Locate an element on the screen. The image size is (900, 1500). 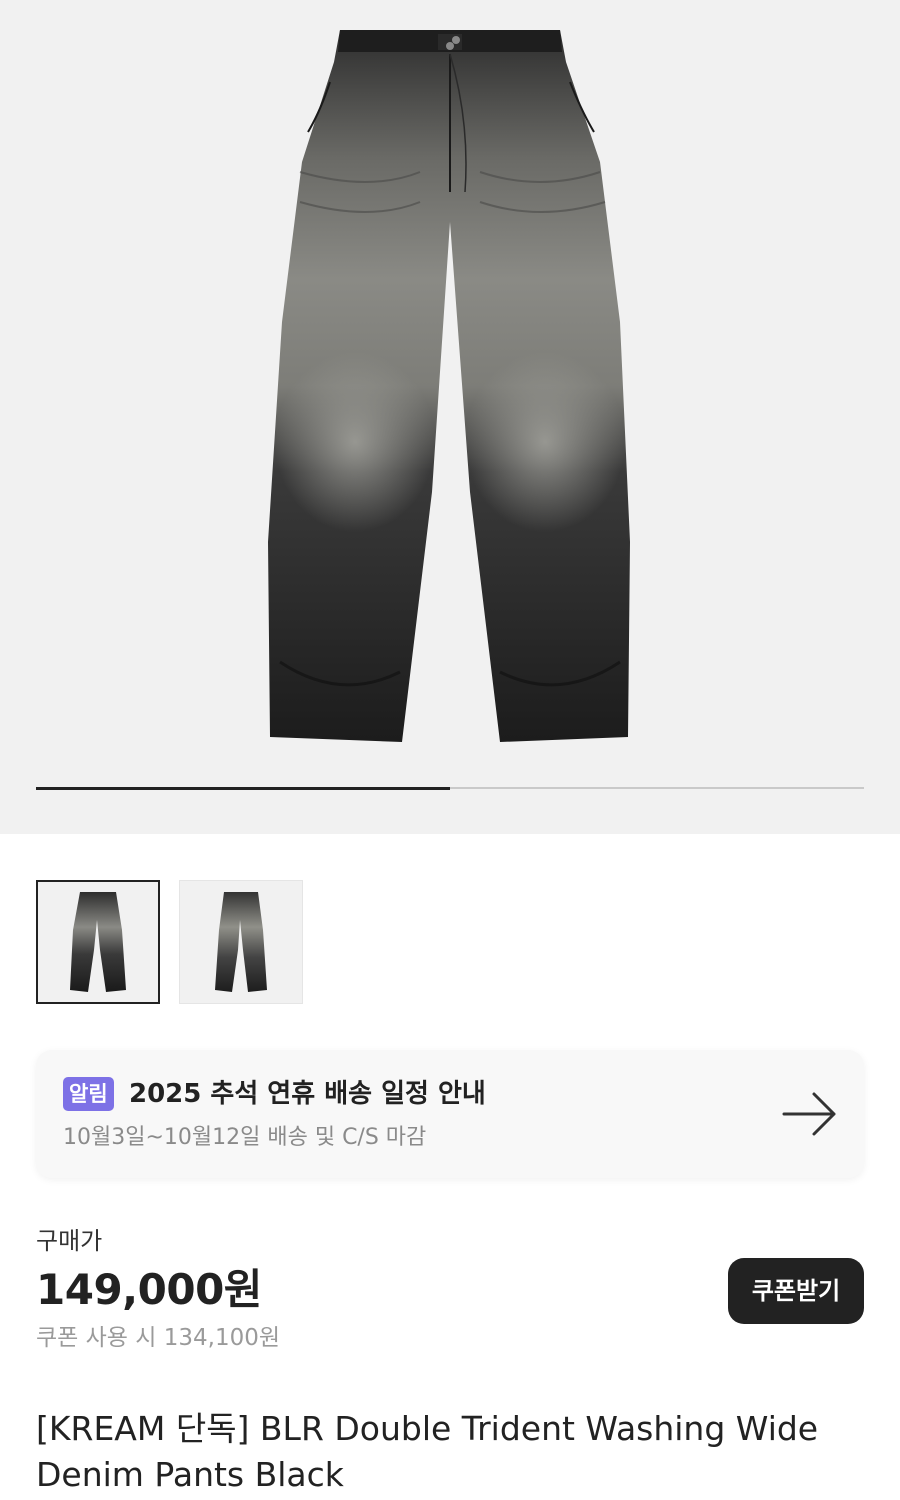
gallery-progress-bar is located at coordinates (450, 788).